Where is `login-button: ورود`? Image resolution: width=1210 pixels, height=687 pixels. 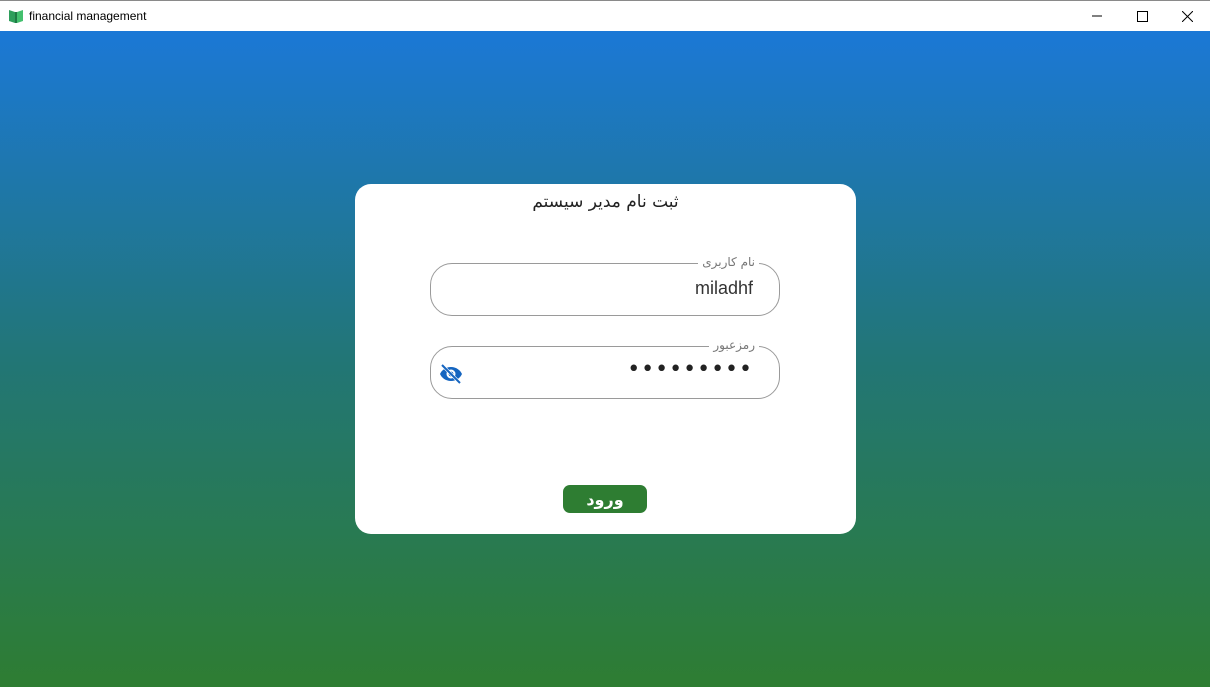
login-button: ورود is located at coordinates (605, 499).